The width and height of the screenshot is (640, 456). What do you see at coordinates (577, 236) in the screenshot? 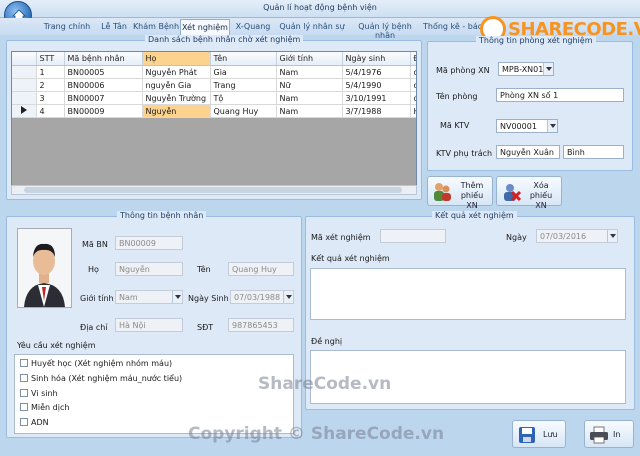
I see `test-date-picker: 07/03/2016` at bounding box center [577, 236].